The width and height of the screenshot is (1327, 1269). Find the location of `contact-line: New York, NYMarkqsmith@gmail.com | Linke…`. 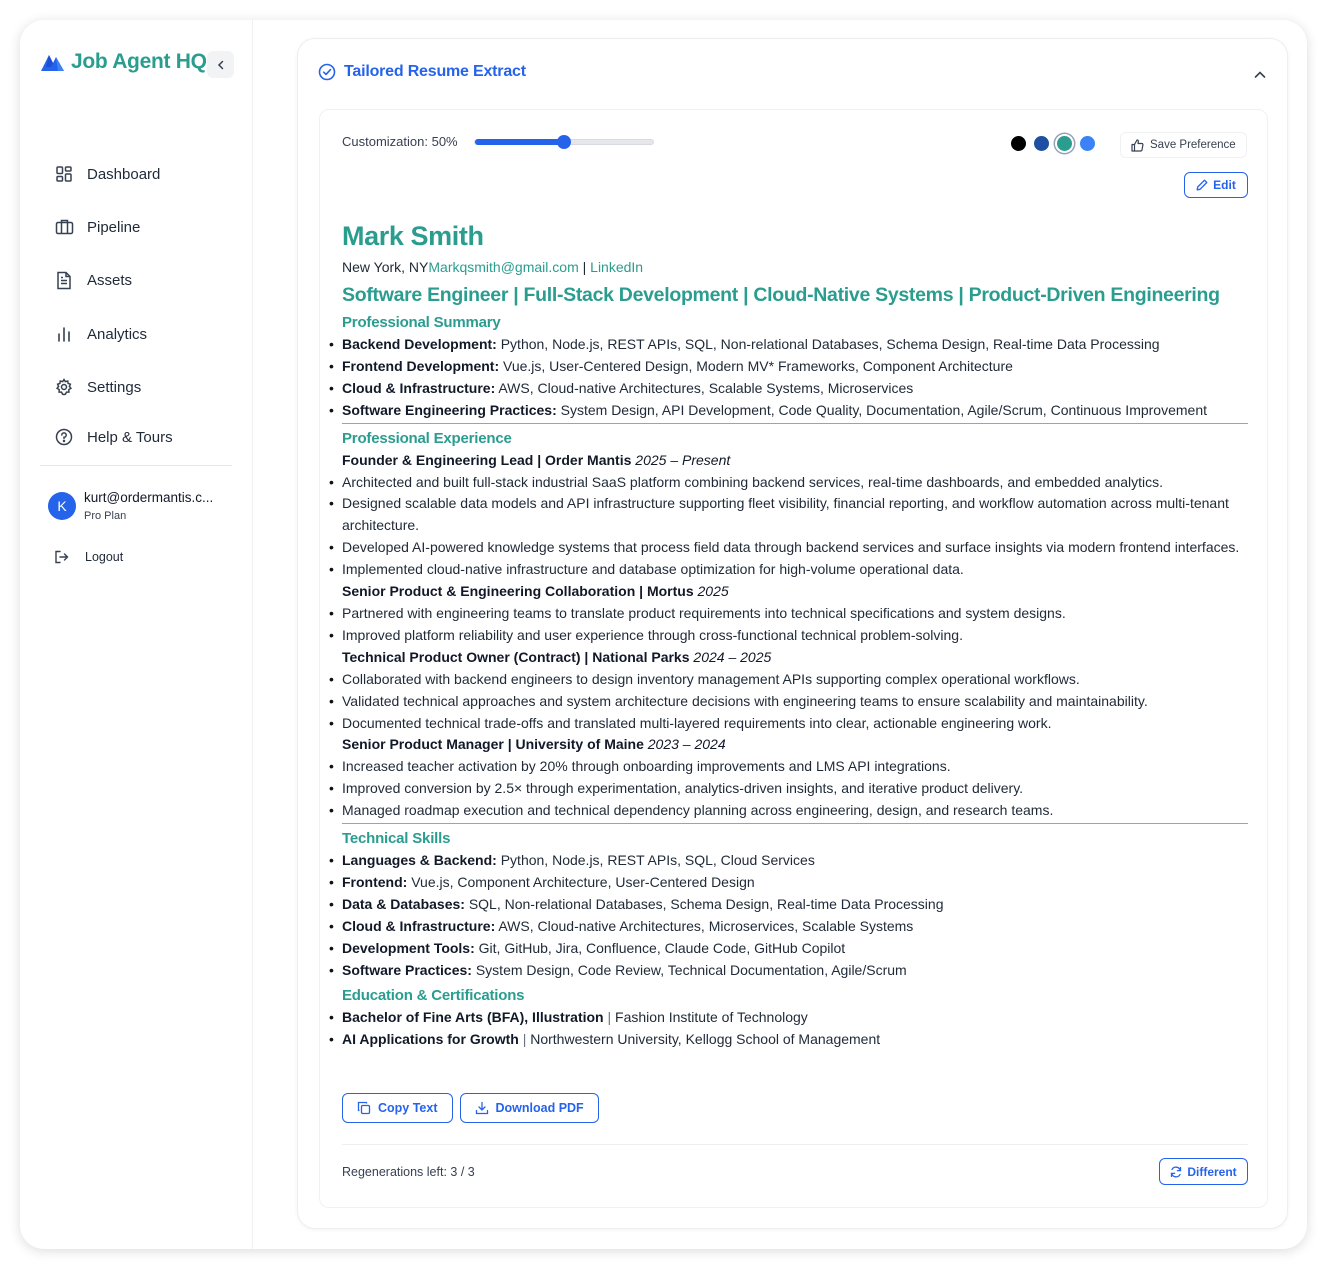

contact-line: New York, NYMarkqsmith@gmail.com | Linke… is located at coordinates (795, 267).